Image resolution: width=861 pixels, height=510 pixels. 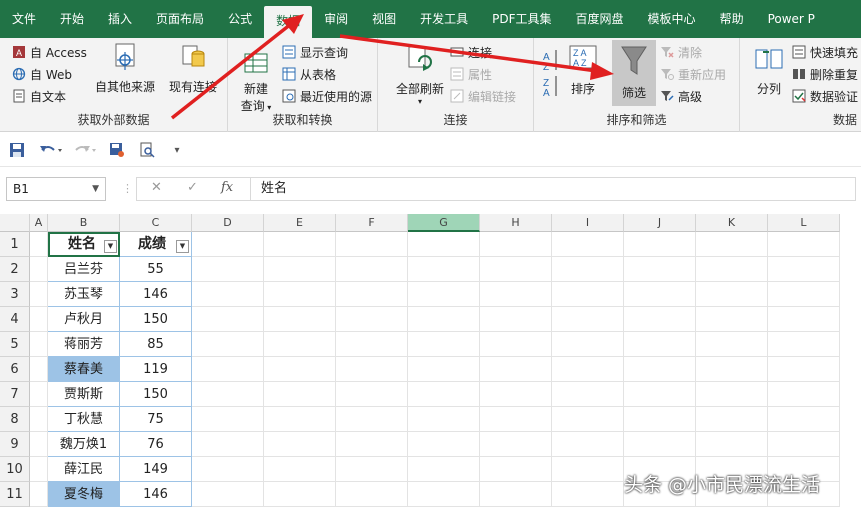 What do you see at coordinates (120, 19) in the screenshot?
I see `tab-2: 插入` at bounding box center [120, 19].